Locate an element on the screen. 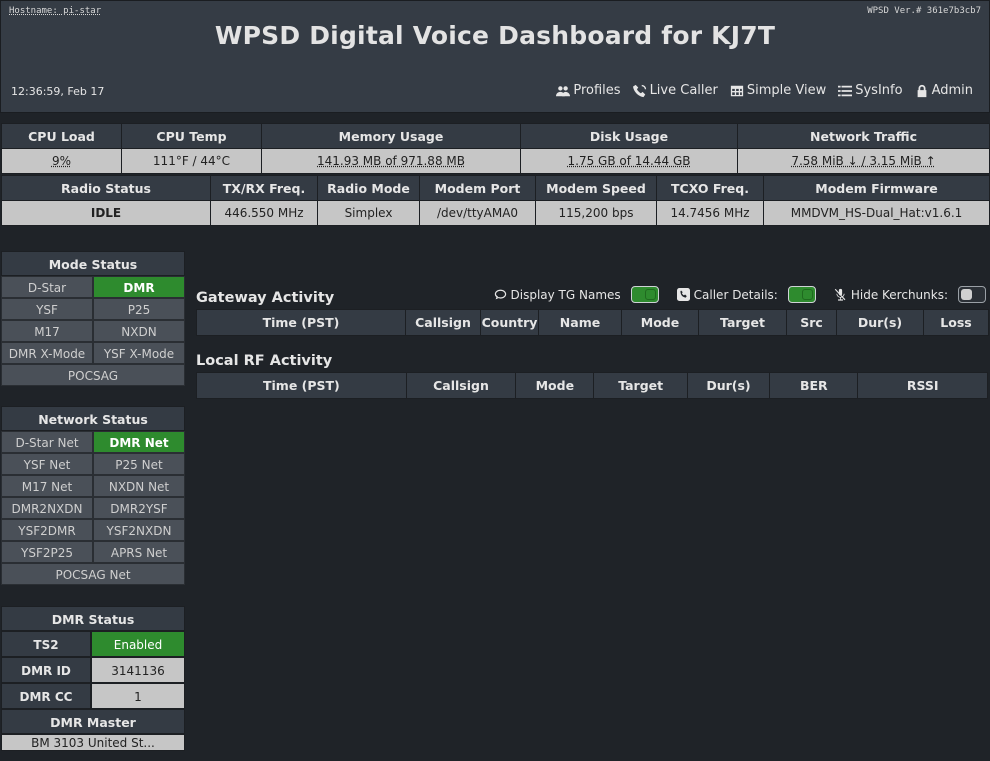  dmr-master-title: DMR Master is located at coordinates (93, 721).